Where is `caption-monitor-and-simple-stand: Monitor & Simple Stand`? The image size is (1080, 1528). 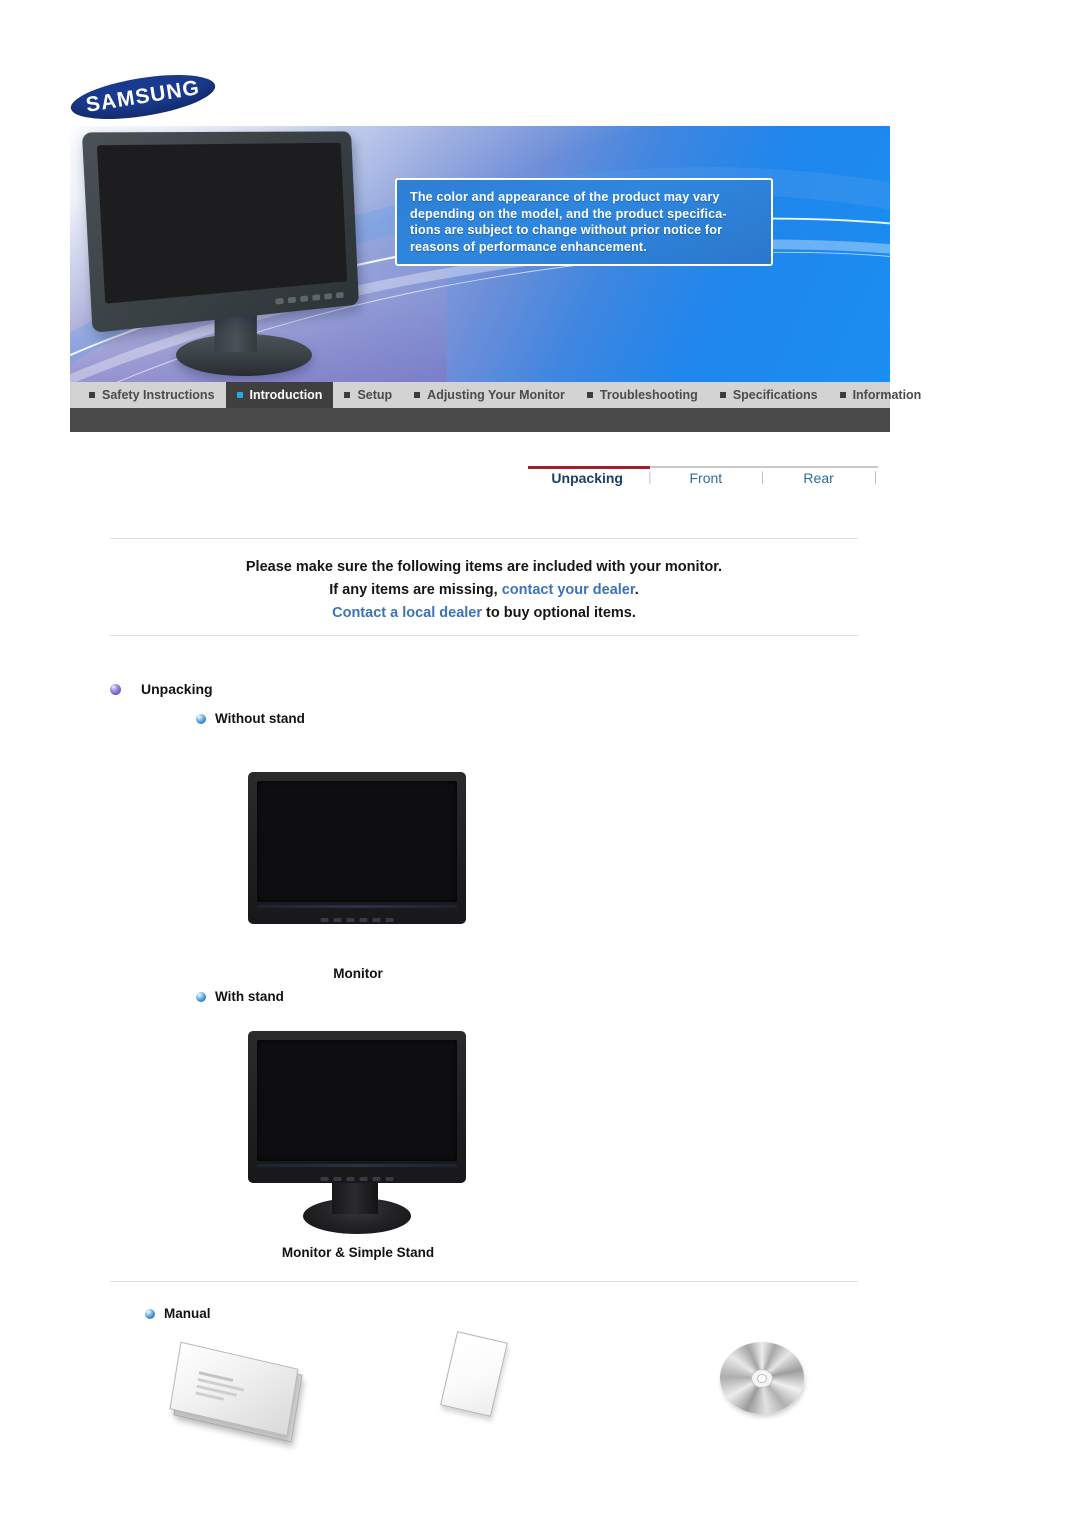 caption-monitor-and-simple-stand: Monitor & Simple Stand is located at coordinates (358, 1252).